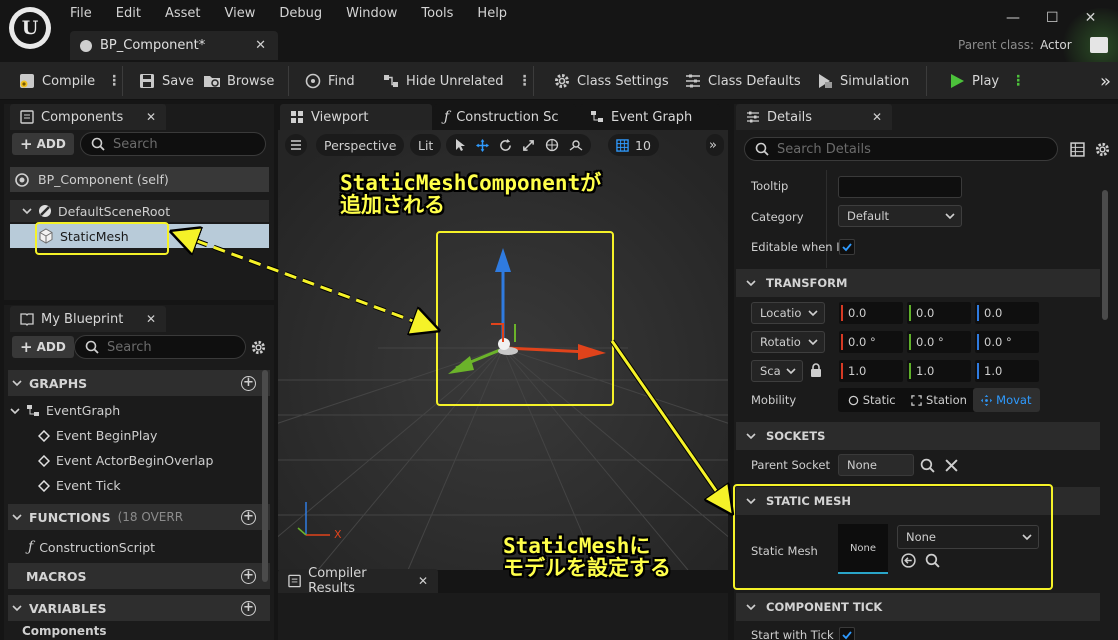 This screenshot has height=640, width=1118. I want to click on mobility-stationary-option: Station, so click(938, 400).